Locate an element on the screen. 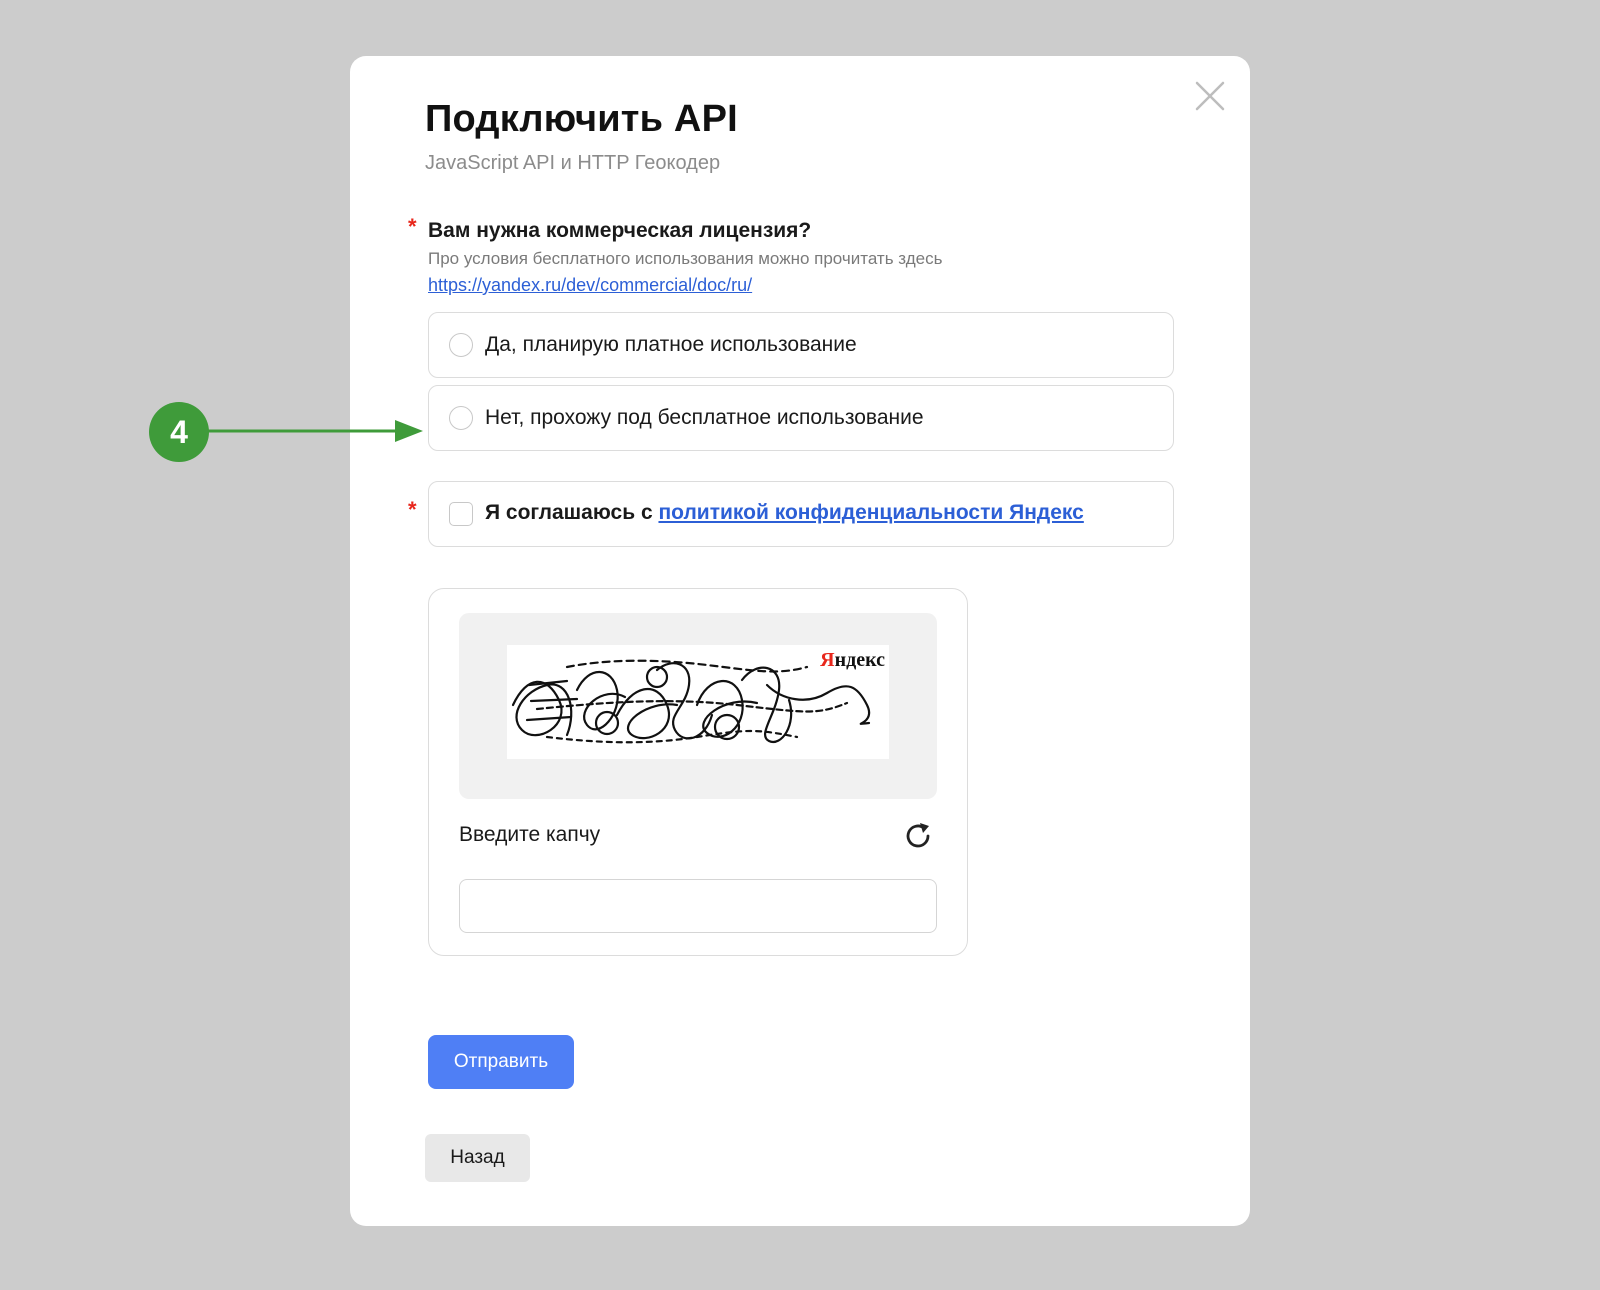 The image size is (1600, 1290). yandex-logo-first-letter: Я is located at coordinates (827, 660).